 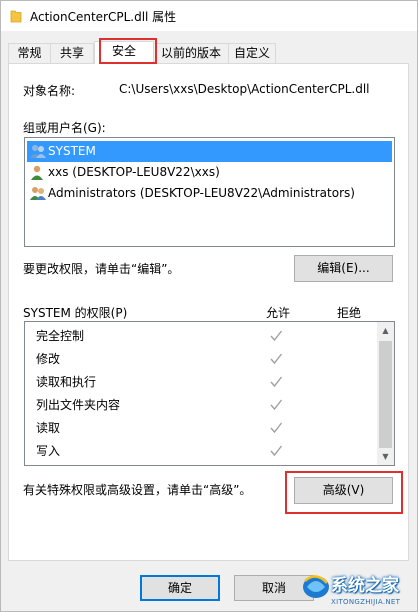 I want to click on permission-name: 读取和执行, so click(x=66, y=382).